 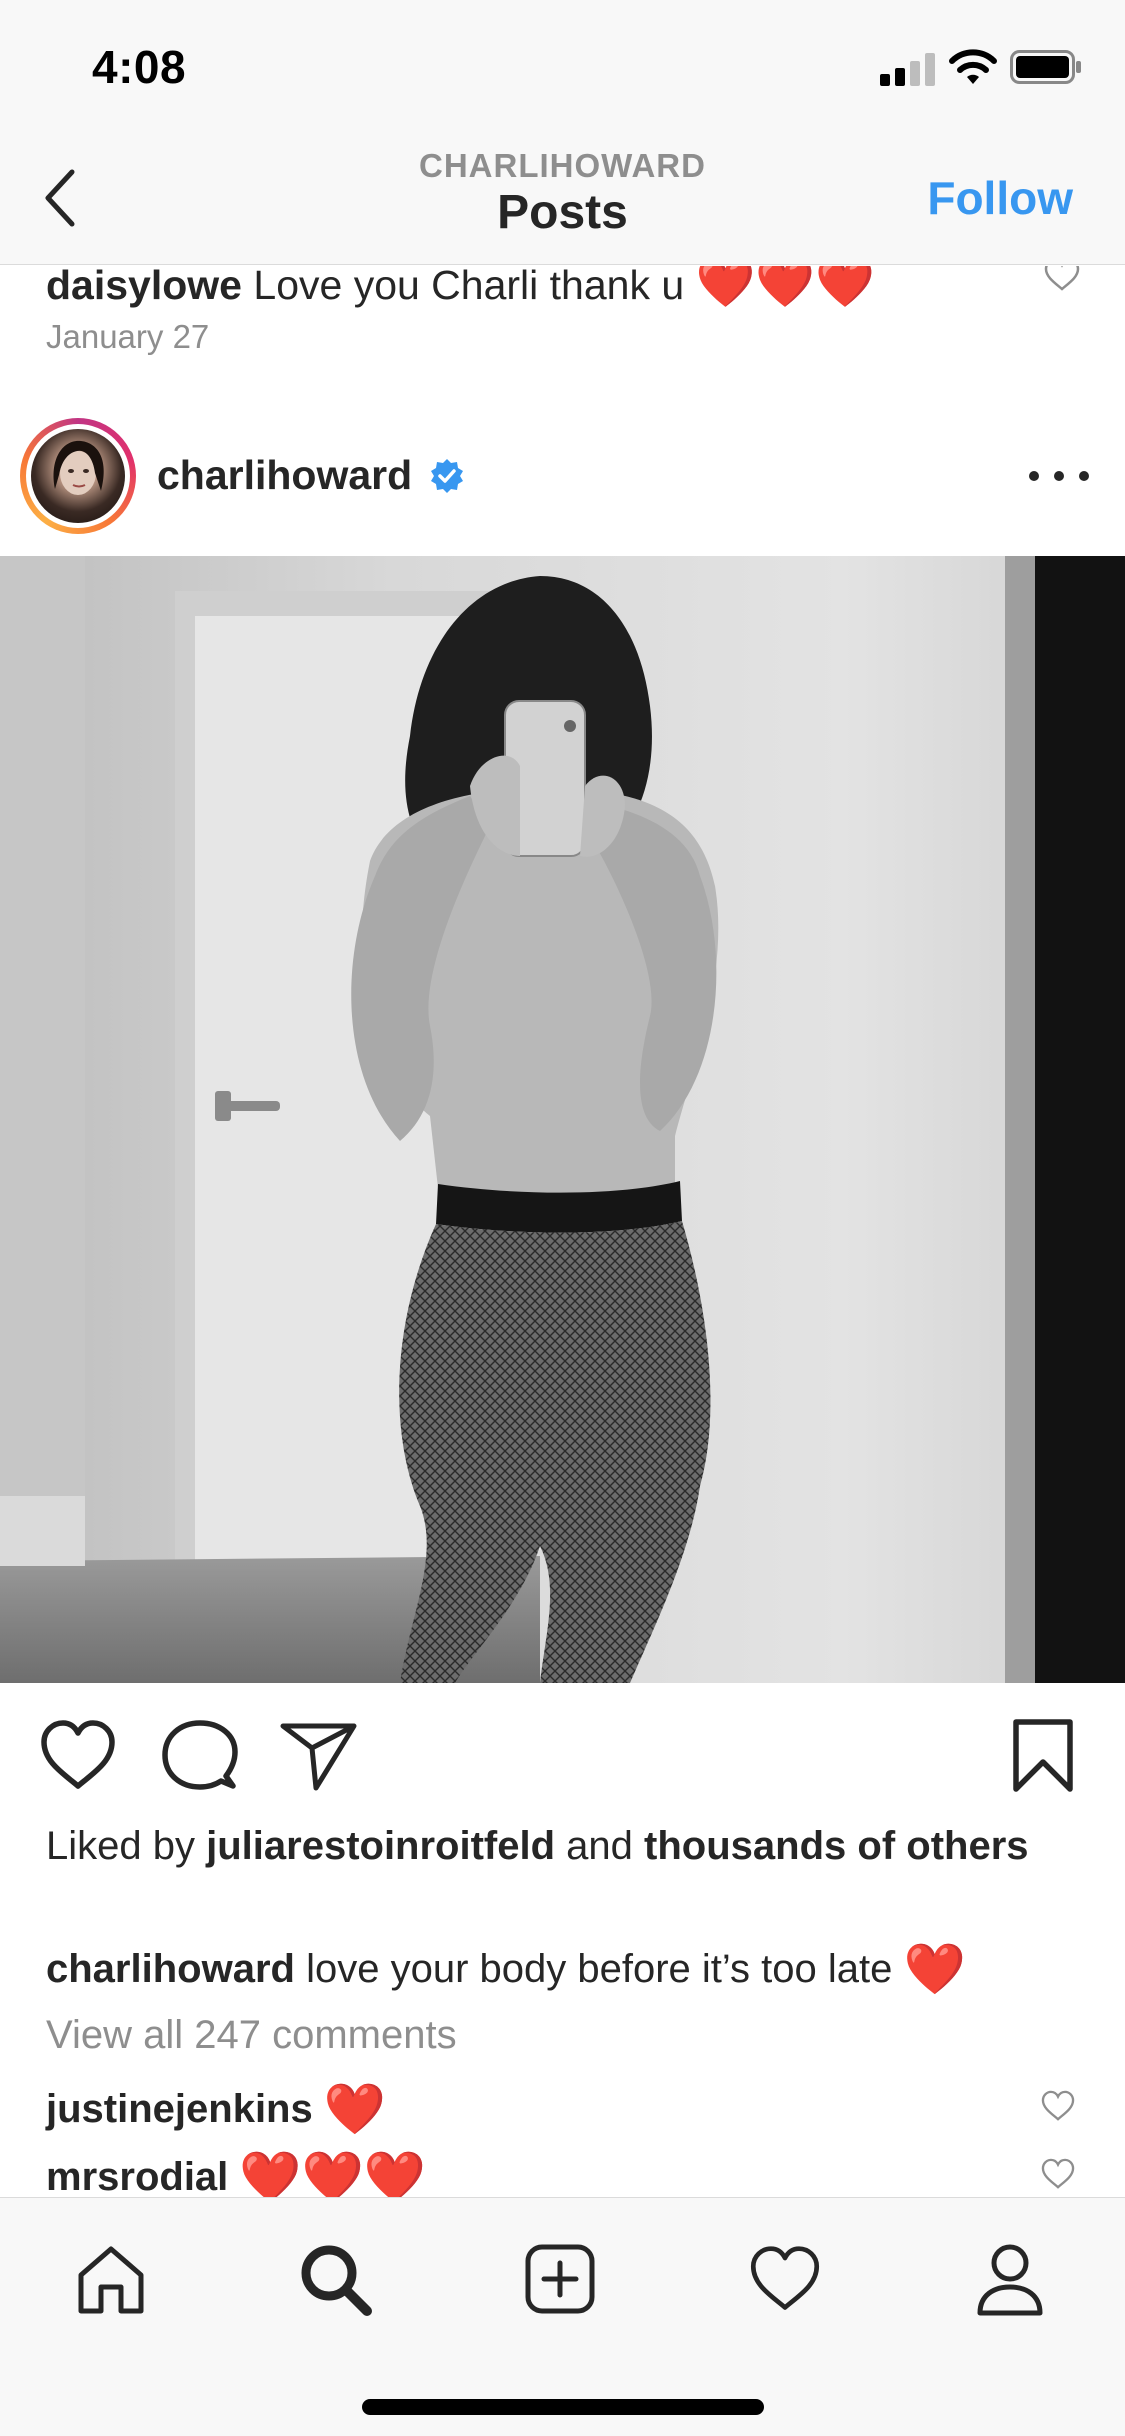 I want to click on tab-profile, so click(x=1010, y=2279).